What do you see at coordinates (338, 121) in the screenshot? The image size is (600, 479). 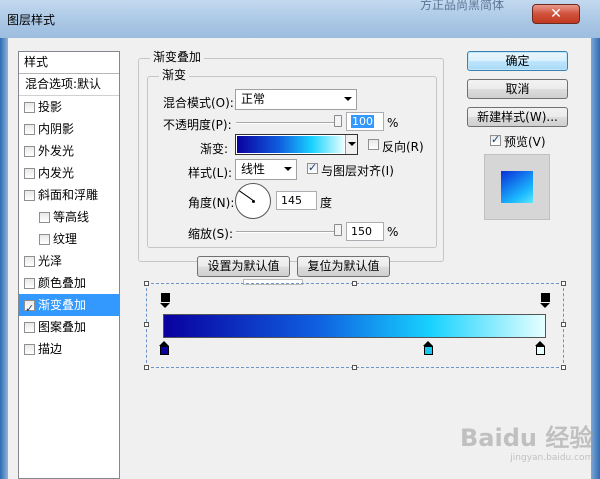 I see `opacity-slider-thumb` at bounding box center [338, 121].